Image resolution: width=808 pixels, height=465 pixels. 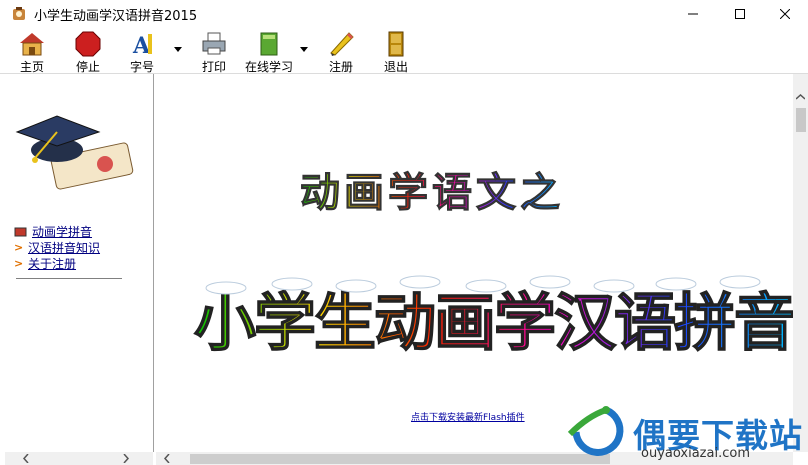 I want to click on title-bar: 小学生动画学汉语拼音2015, so click(x=404, y=14).